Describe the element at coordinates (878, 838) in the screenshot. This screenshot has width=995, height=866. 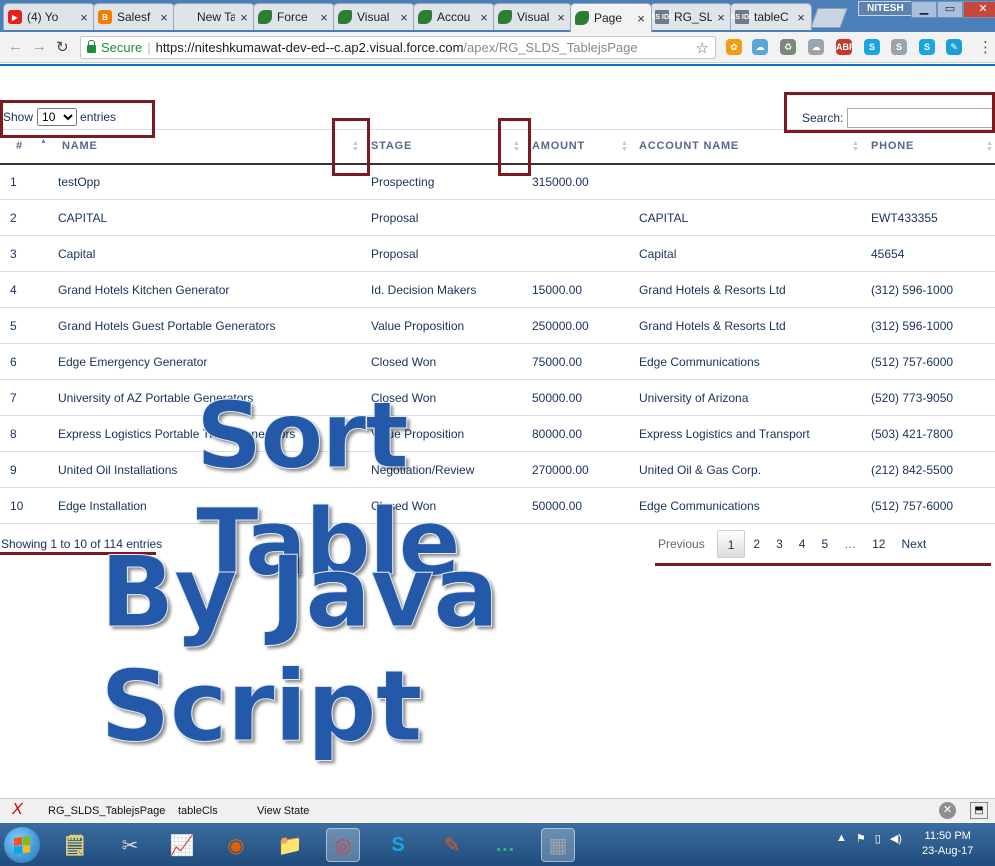
I see `tray-icon: ▯` at that location.